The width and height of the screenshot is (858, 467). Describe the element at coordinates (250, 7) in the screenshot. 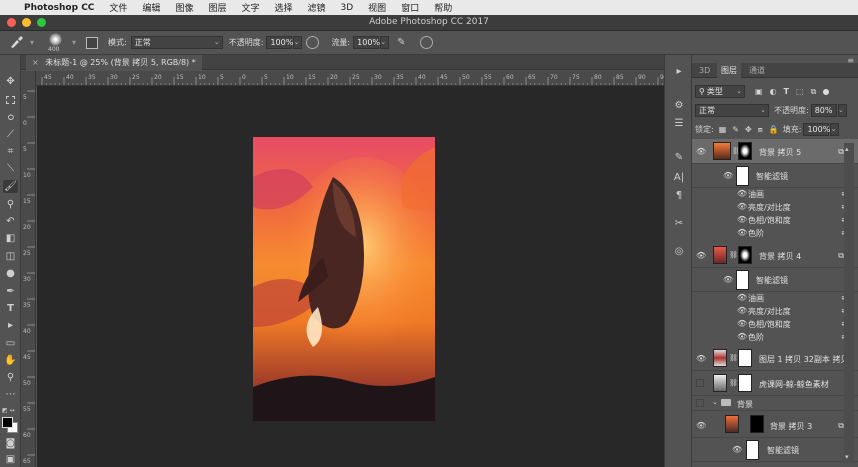

I see `menu-type: 文字` at that location.